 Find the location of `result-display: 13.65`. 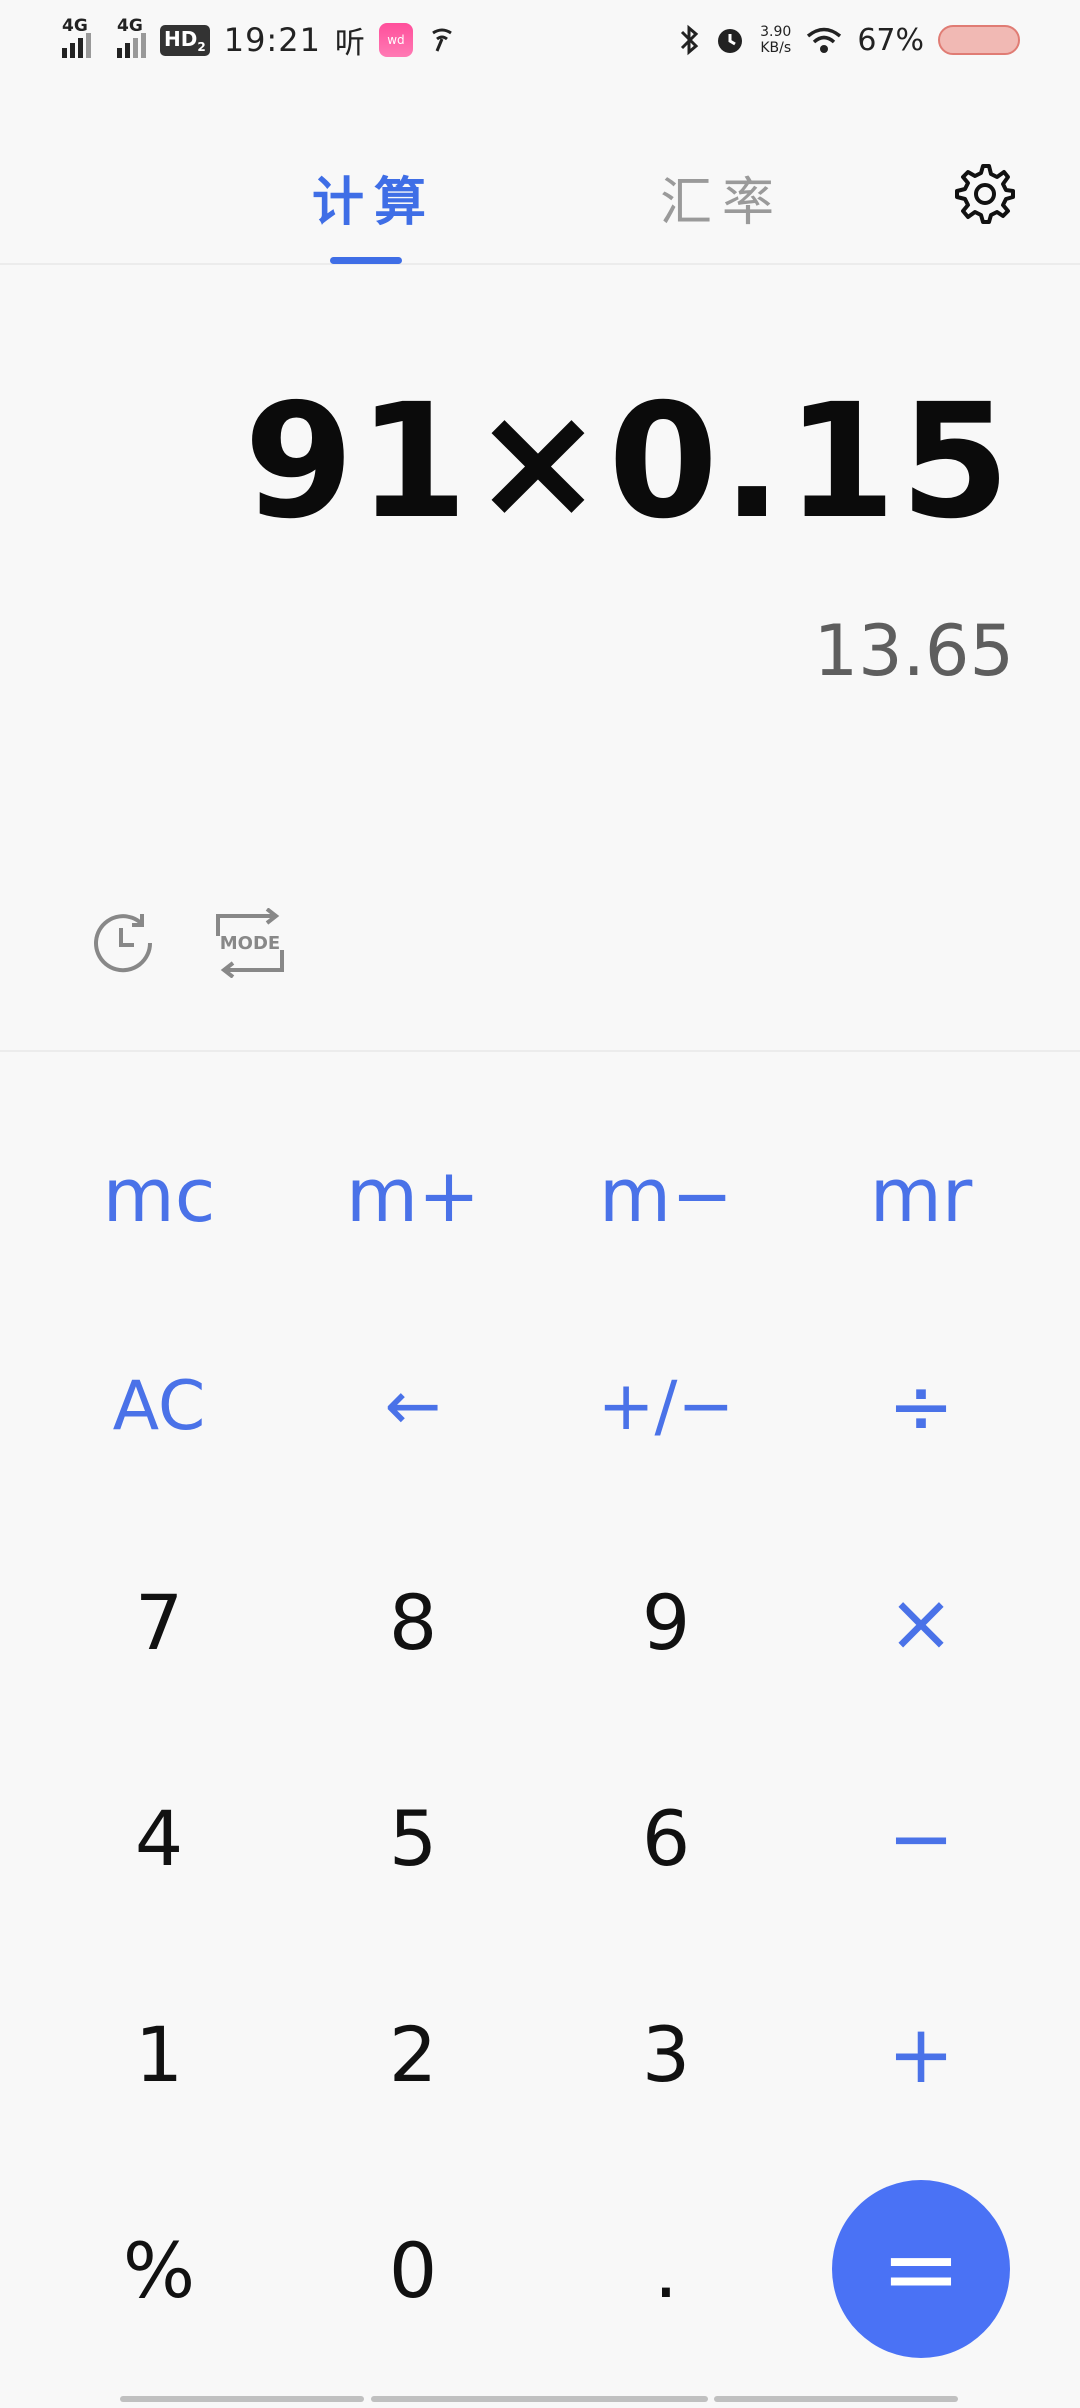

result-display: 13.65 is located at coordinates (913, 651).